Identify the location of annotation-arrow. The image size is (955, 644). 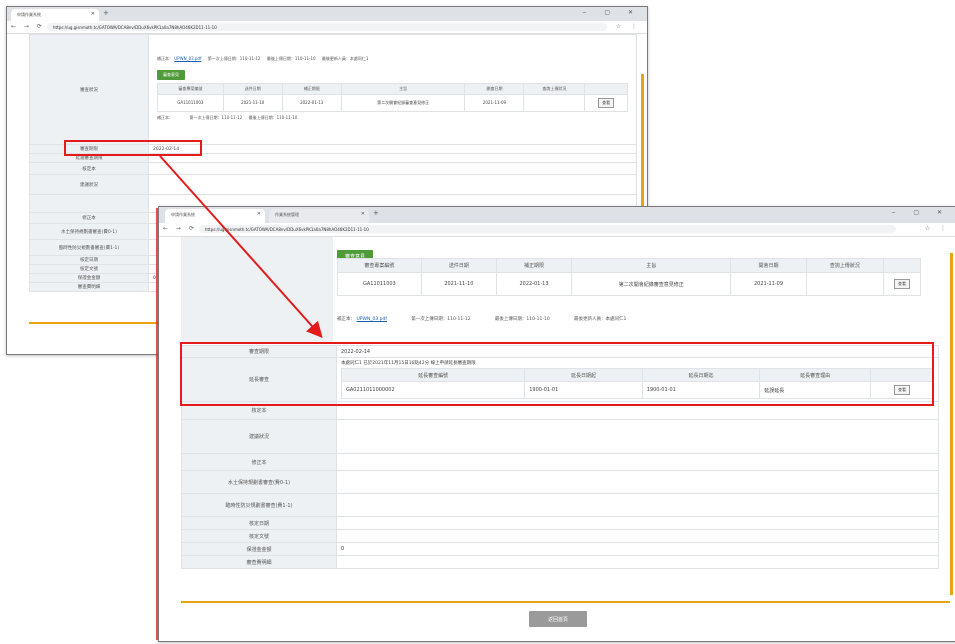
(239, 397).